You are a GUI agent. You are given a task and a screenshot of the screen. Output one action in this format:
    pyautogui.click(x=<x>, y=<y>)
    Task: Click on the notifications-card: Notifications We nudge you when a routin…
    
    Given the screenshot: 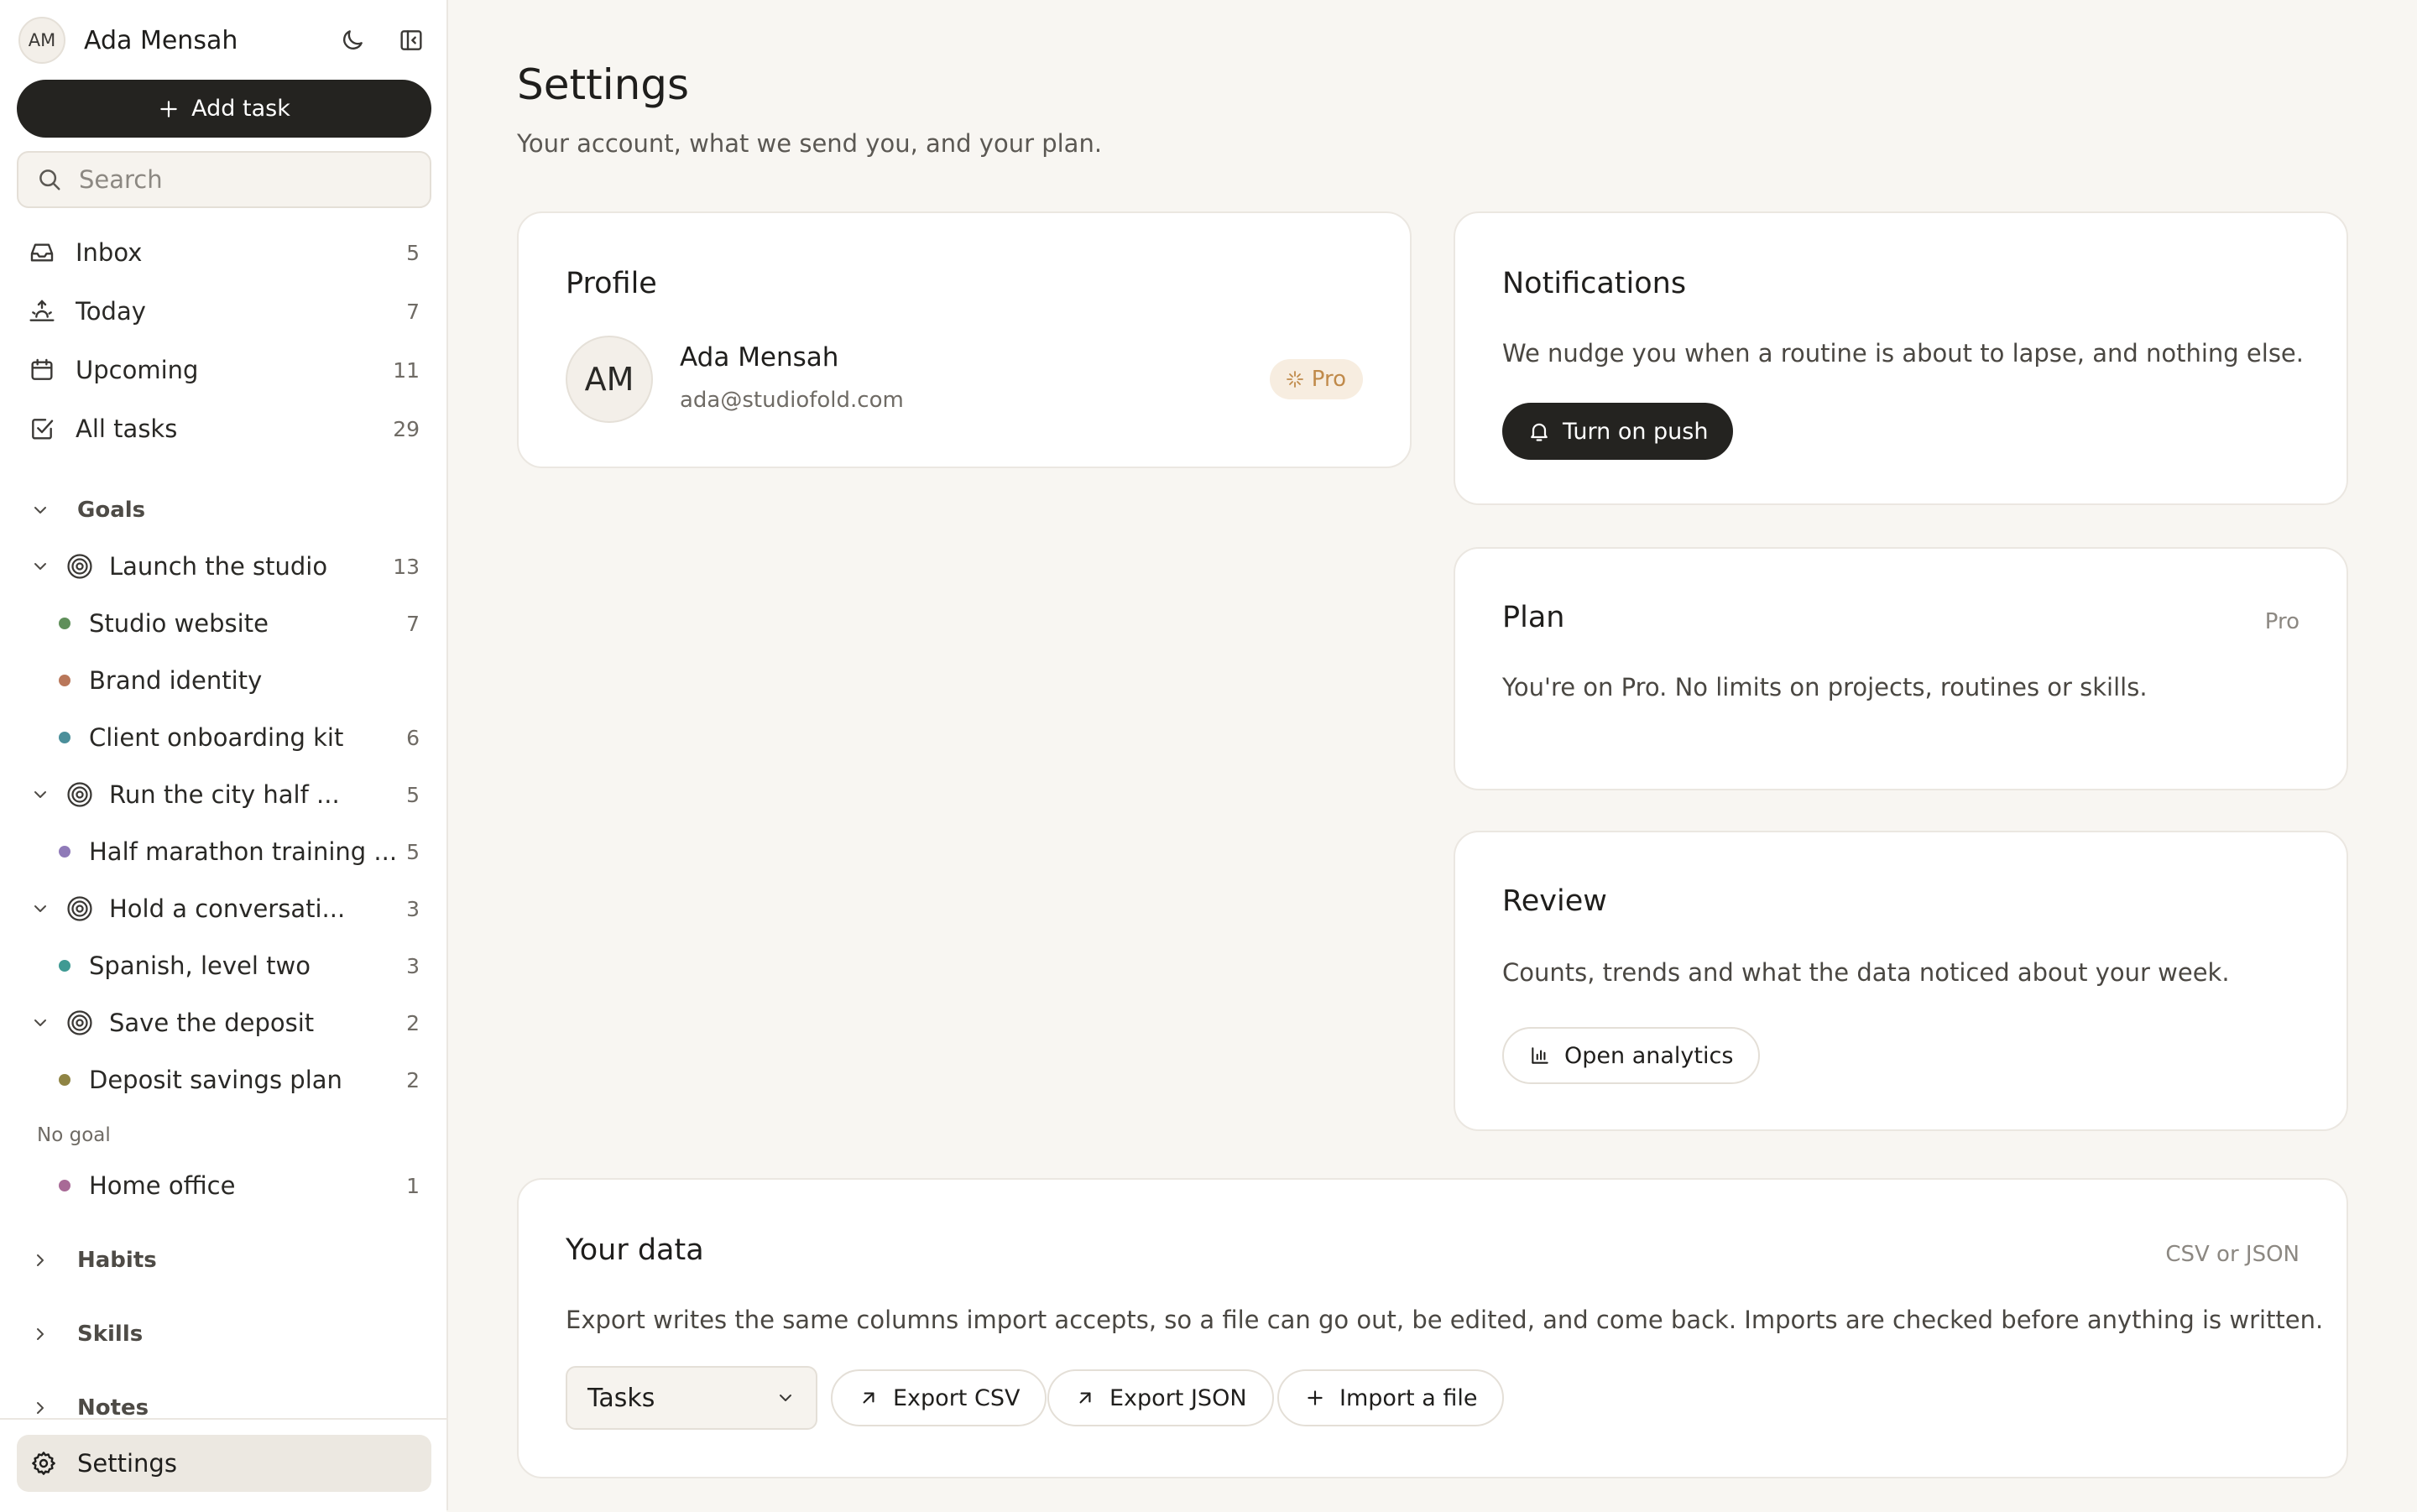 What is the action you would take?
    pyautogui.click(x=1901, y=358)
    